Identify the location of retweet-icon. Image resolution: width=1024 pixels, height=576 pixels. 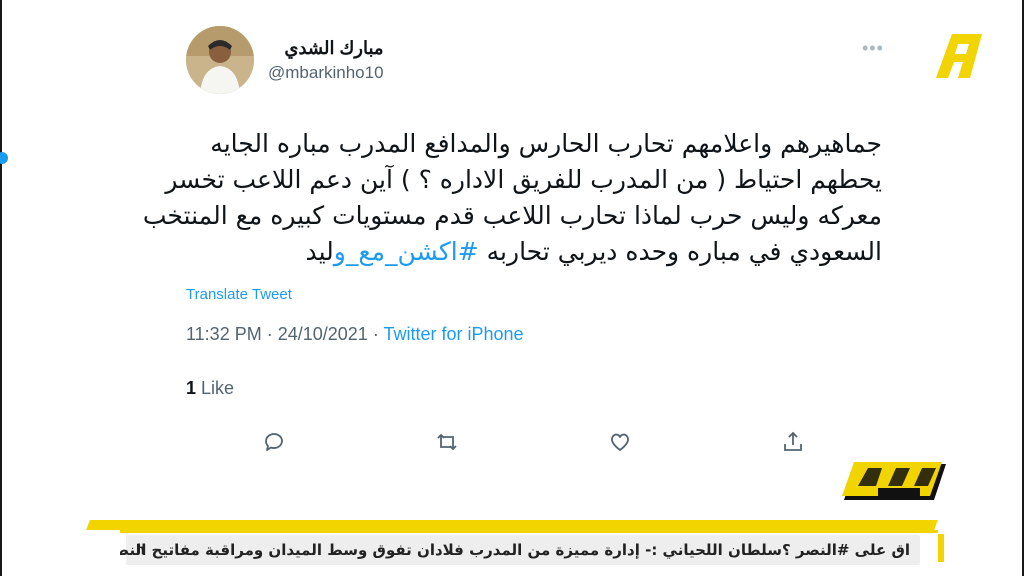
(447, 442).